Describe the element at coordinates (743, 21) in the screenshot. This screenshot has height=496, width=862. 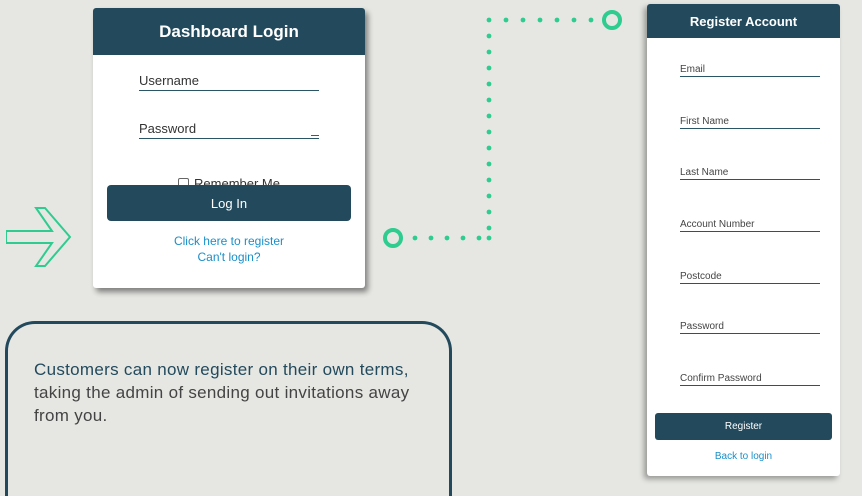
I see `register-title: Register Account` at that location.